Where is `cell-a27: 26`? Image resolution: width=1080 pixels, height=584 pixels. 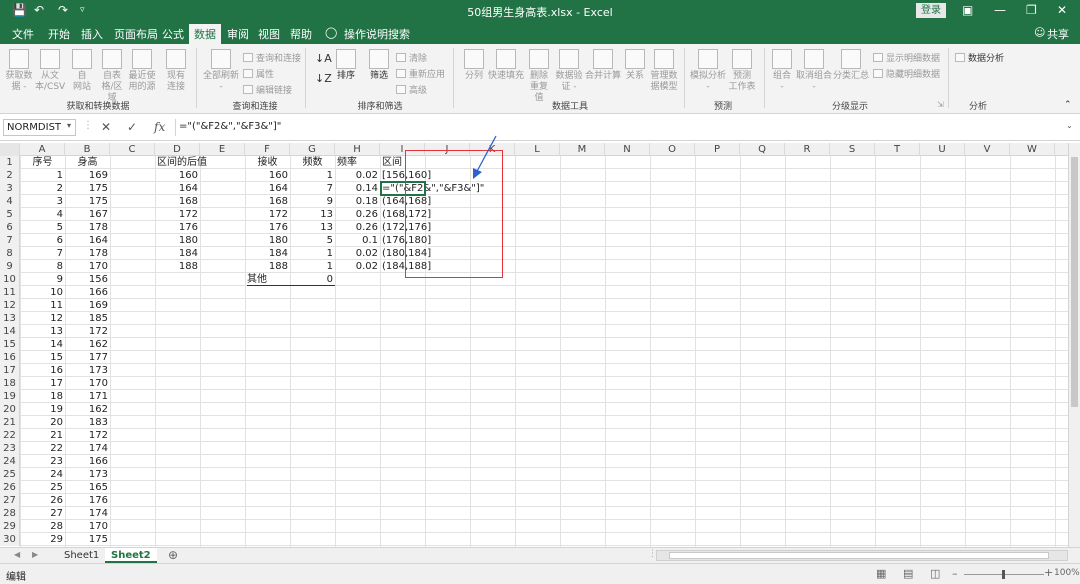 cell-a27: 26 is located at coordinates (42, 500).